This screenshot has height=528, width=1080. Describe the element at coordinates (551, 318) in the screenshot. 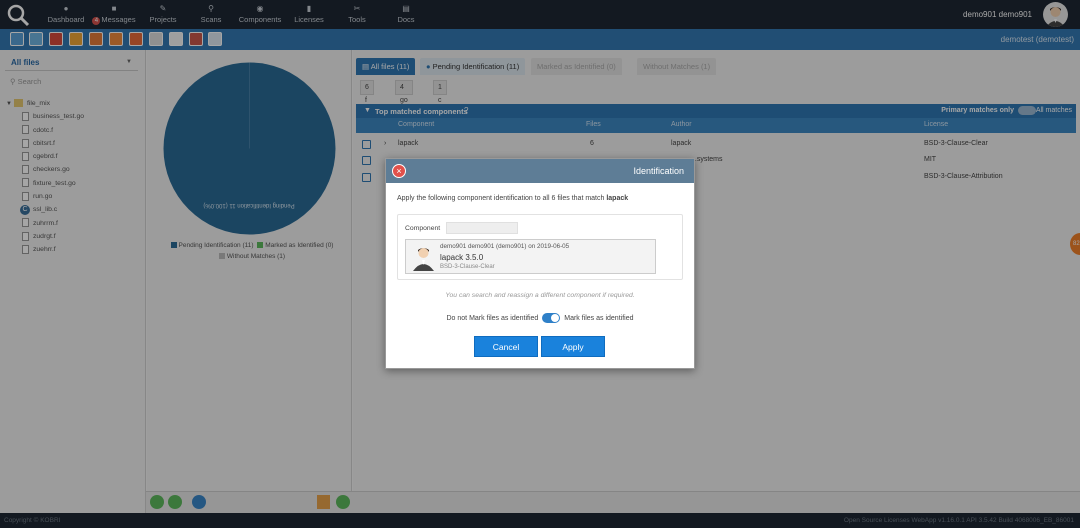

I see `mark-identified-toggle` at that location.